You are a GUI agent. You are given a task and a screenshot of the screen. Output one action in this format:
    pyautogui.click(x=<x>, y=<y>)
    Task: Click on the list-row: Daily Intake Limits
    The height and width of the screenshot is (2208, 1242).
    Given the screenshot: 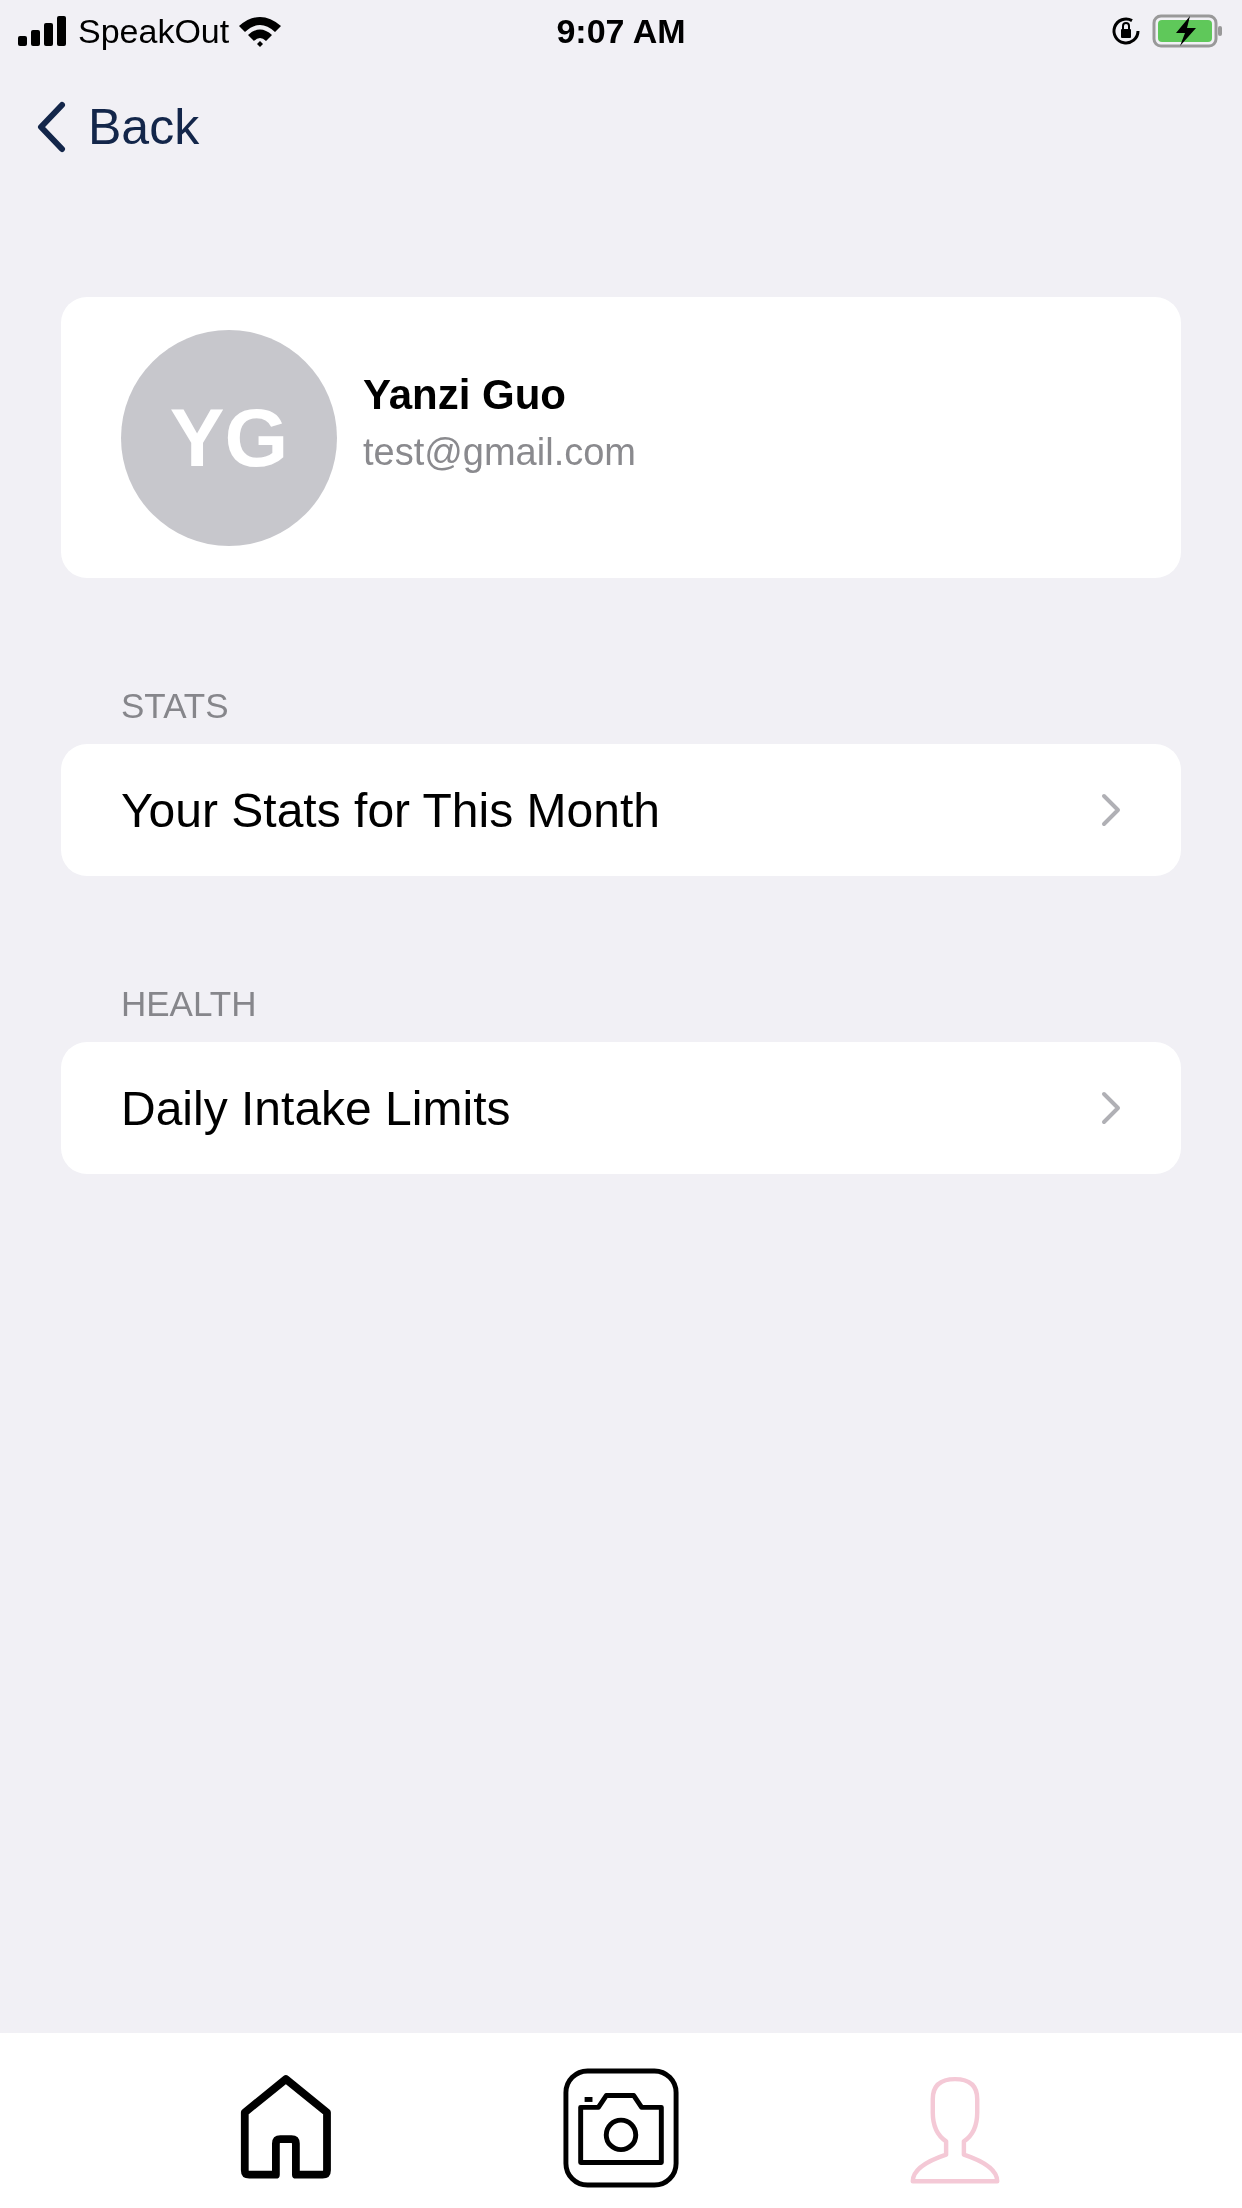 What is the action you would take?
    pyautogui.click(x=621, y=1108)
    